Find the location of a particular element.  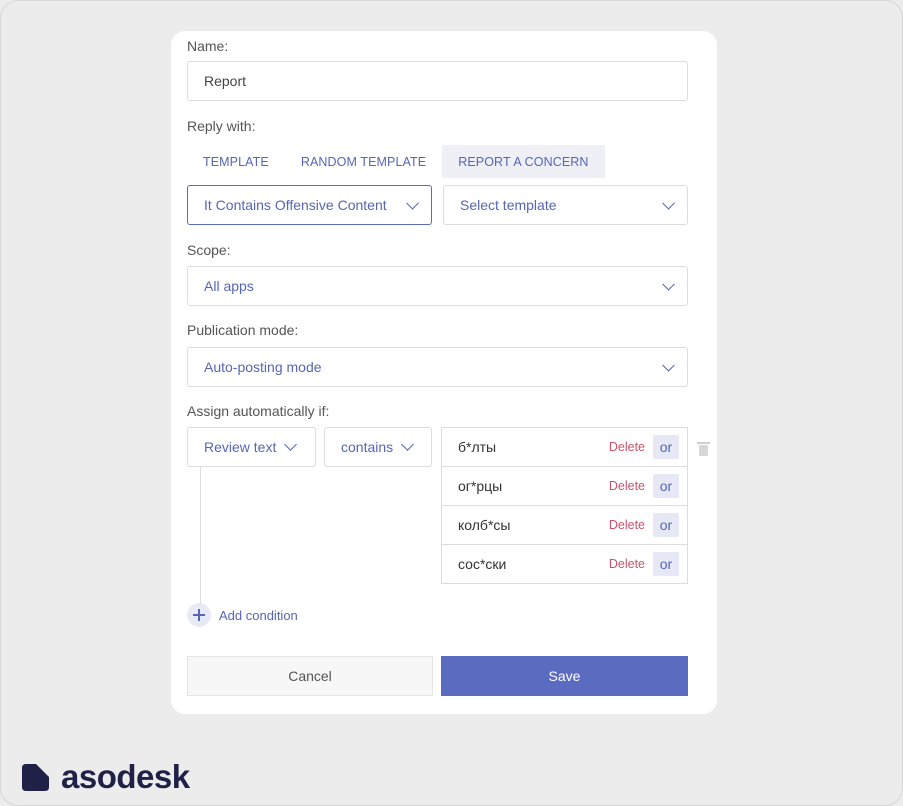

keyword-row: ог*рцы Delete or is located at coordinates (564, 486).